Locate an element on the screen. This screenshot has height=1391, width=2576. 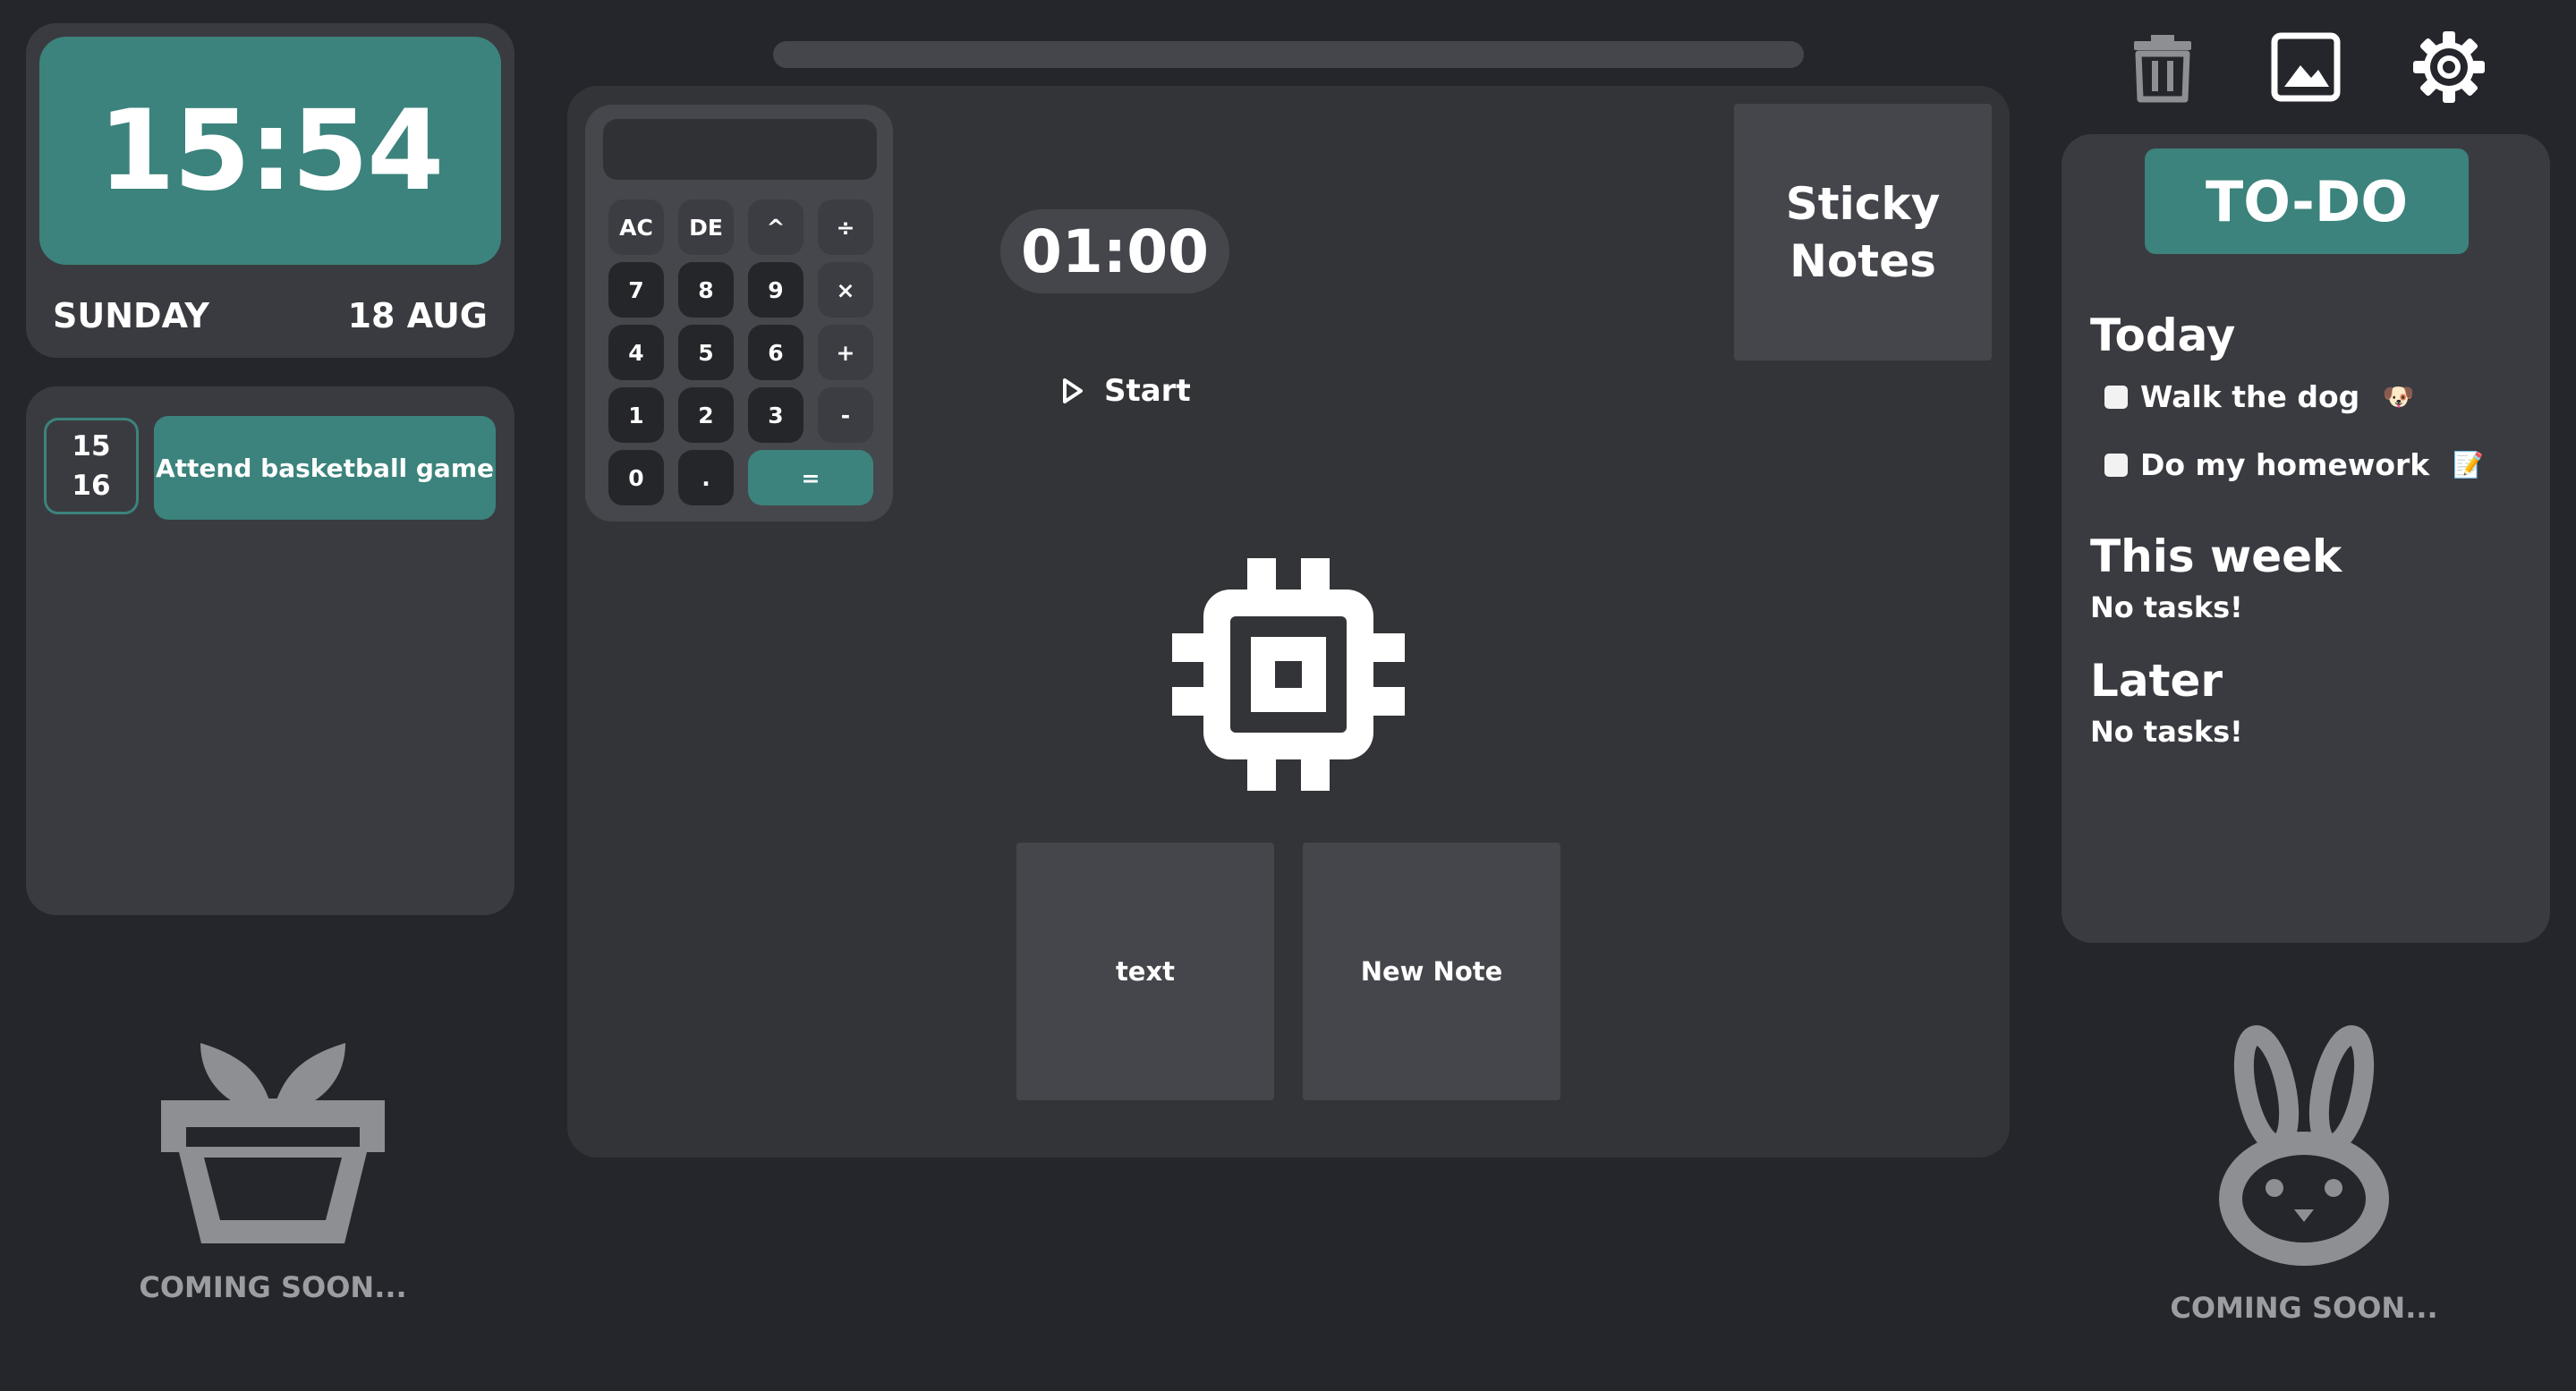
calc-key-1: 1 is located at coordinates (636, 415).